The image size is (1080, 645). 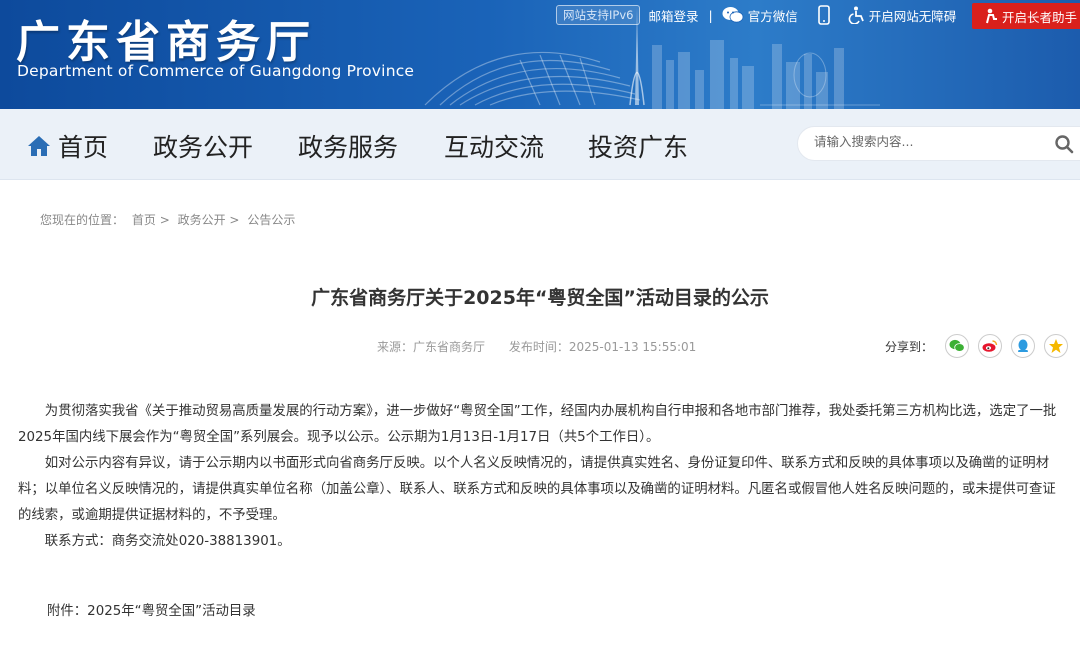 I want to click on nav-home: 首页, so click(x=67, y=146).